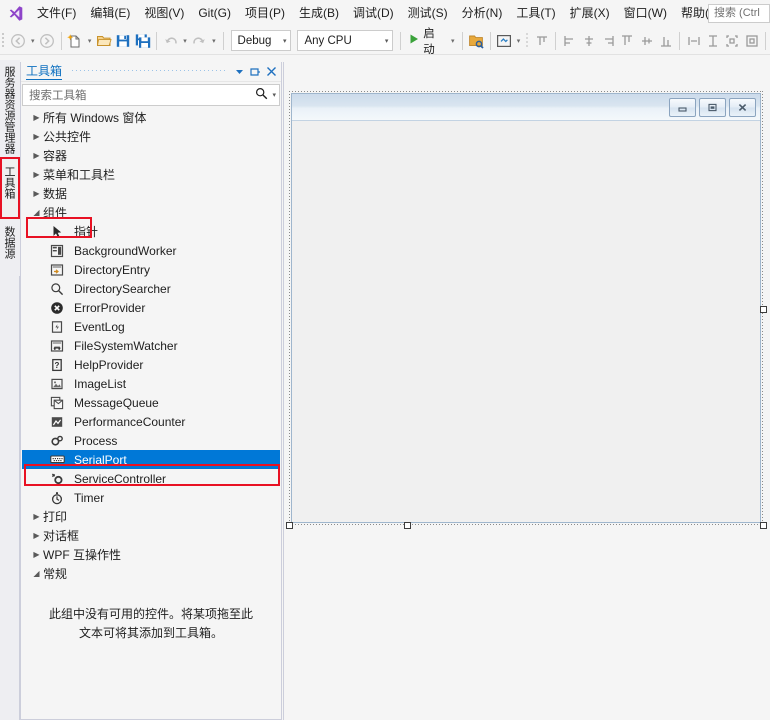 The image size is (770, 720). I want to click on align-rights-icon, so click(608, 41).